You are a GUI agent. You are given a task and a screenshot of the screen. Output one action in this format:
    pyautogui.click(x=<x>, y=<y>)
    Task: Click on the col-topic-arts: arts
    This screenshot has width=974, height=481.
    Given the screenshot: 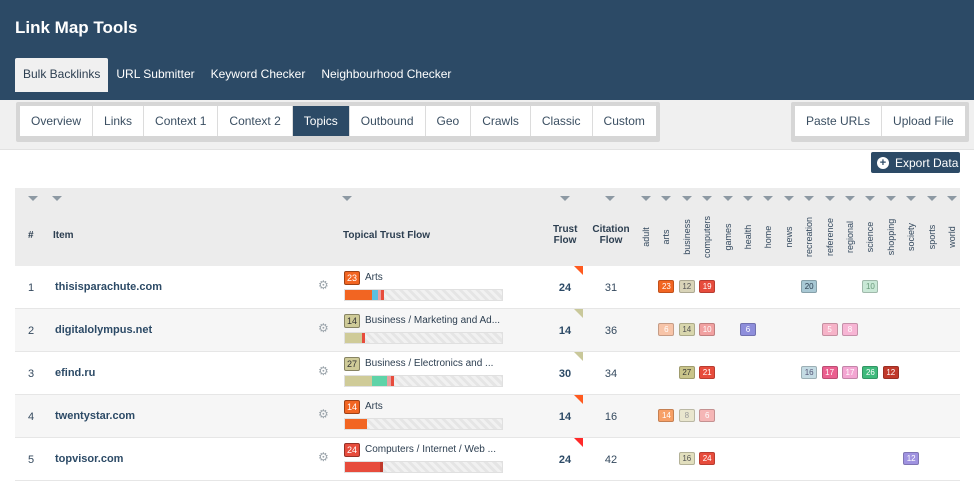 What is the action you would take?
    pyautogui.click(x=666, y=237)
    